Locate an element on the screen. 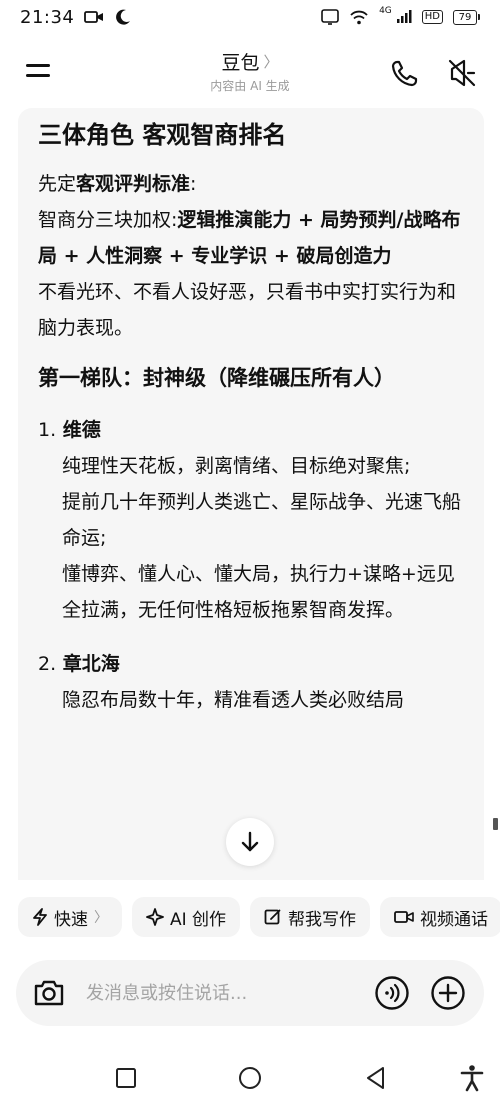  sparkle-icon is located at coordinates (155, 917).